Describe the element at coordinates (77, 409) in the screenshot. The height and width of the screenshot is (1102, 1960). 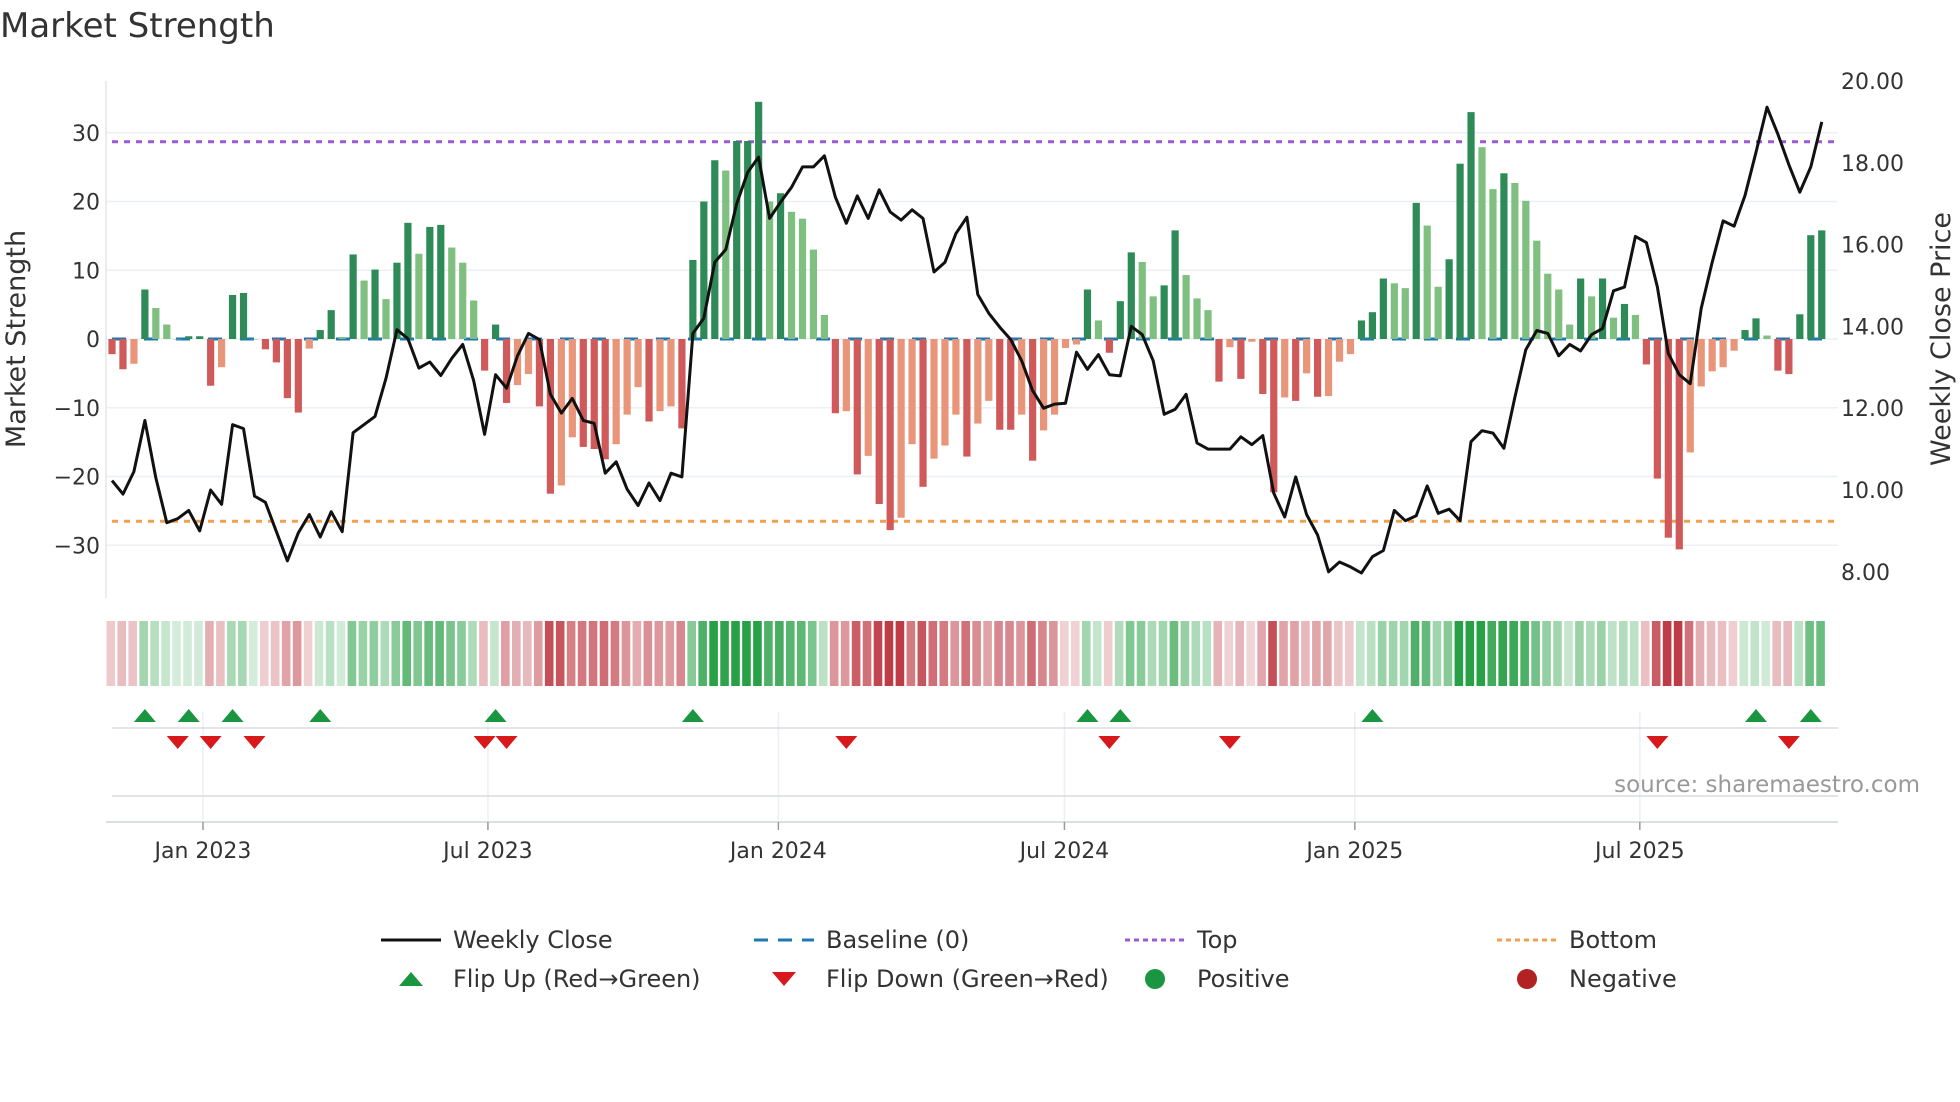
I see `y-tick-label: −10` at that location.